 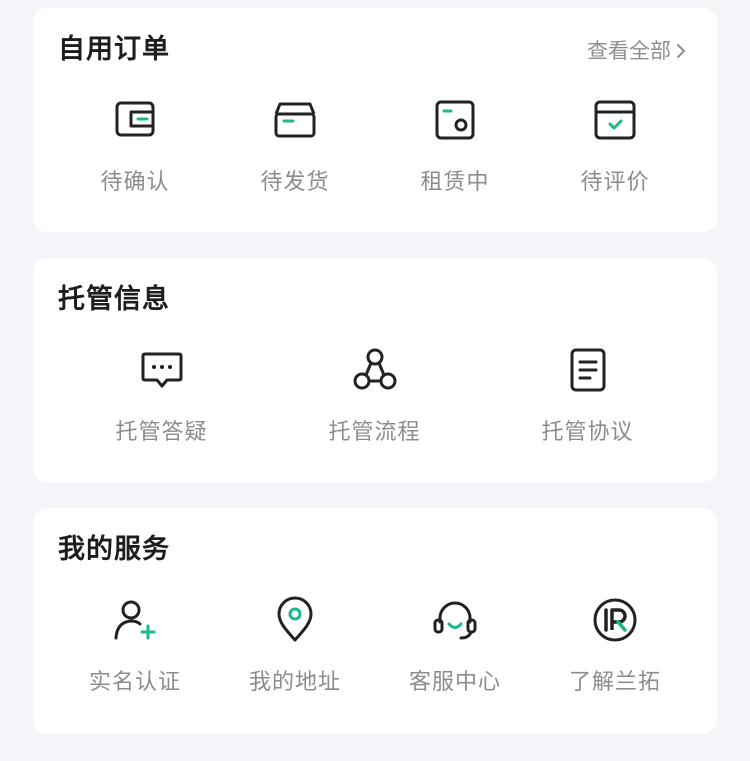 What do you see at coordinates (295, 619) in the screenshot?
I see `location-pin-icon` at bounding box center [295, 619].